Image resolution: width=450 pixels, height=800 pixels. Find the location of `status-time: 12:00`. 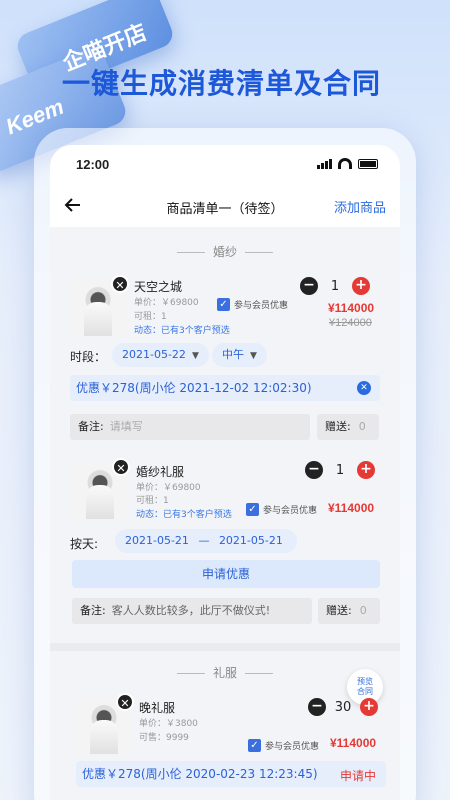

status-time: 12:00 is located at coordinates (93, 164).